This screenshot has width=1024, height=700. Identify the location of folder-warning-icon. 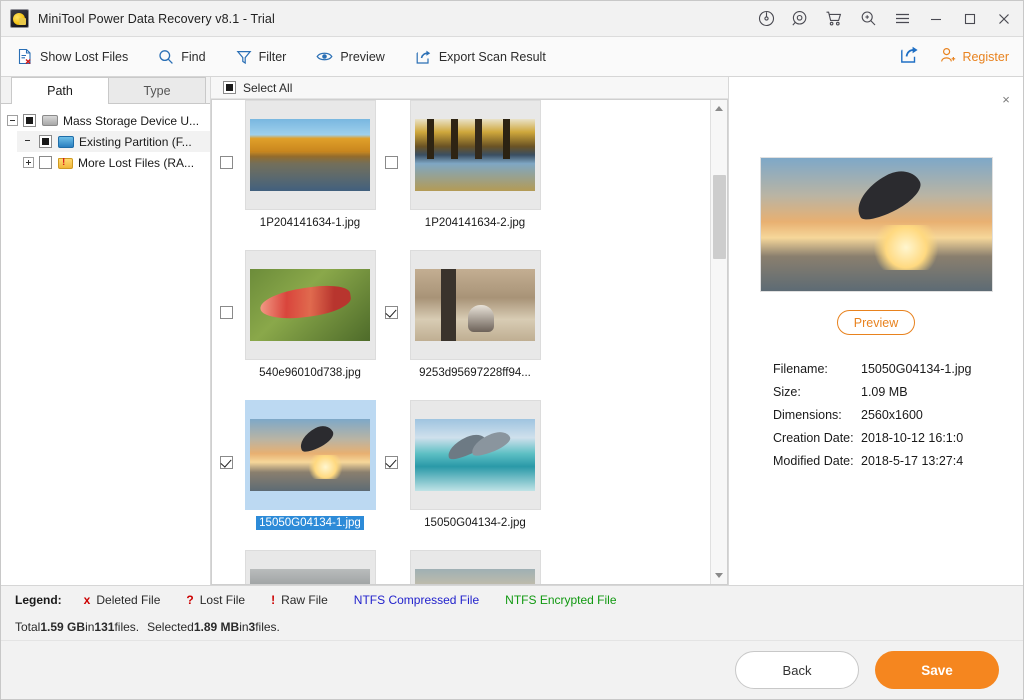
(65, 162).